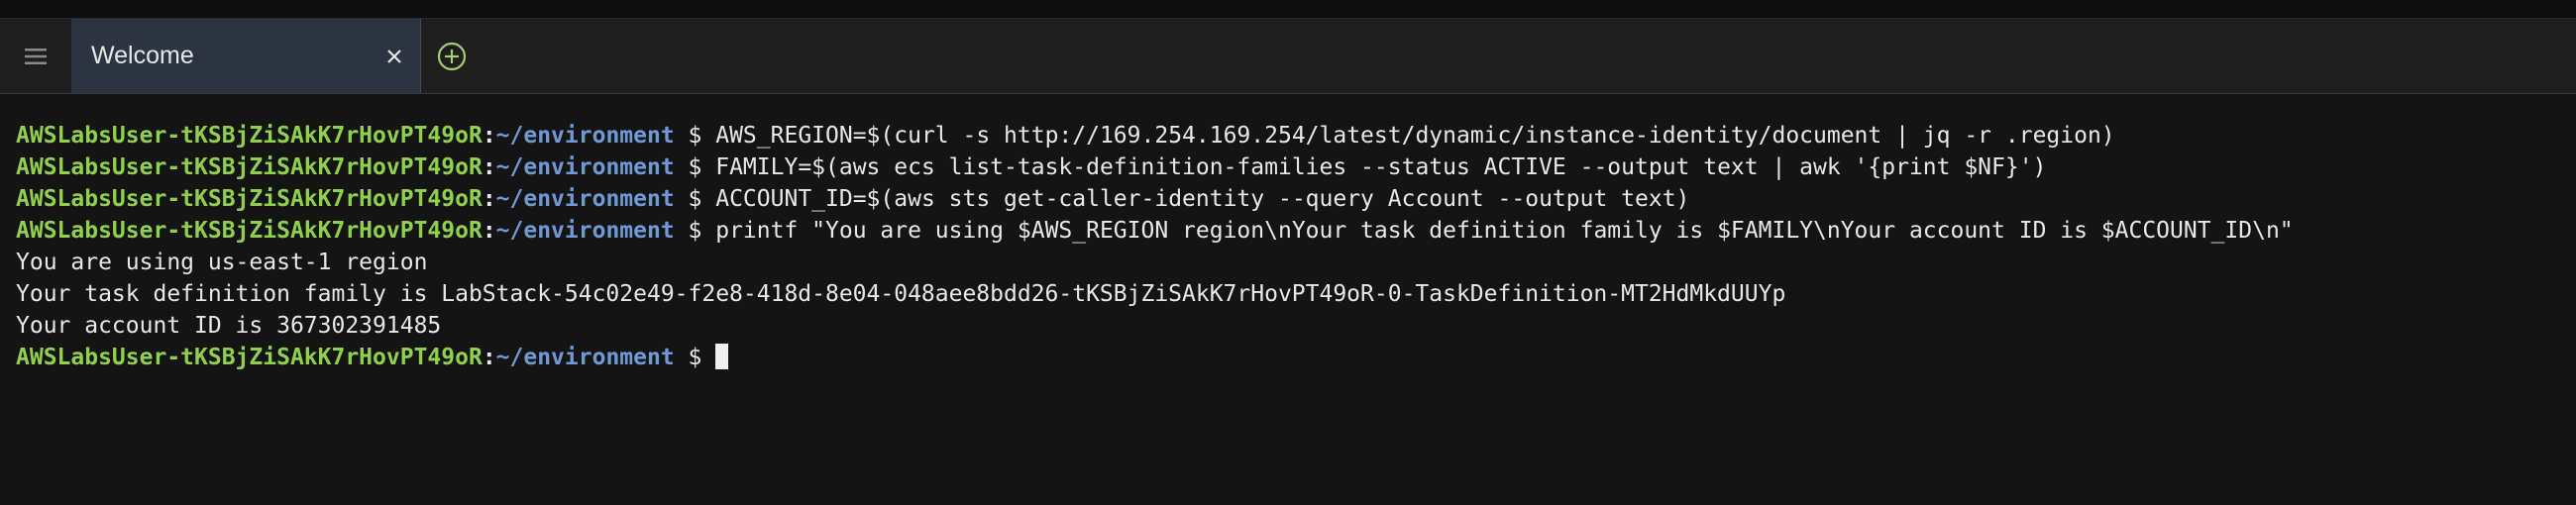 The width and height of the screenshot is (2576, 505). Describe the element at coordinates (1288, 9) in the screenshot. I see `top-strip` at that location.